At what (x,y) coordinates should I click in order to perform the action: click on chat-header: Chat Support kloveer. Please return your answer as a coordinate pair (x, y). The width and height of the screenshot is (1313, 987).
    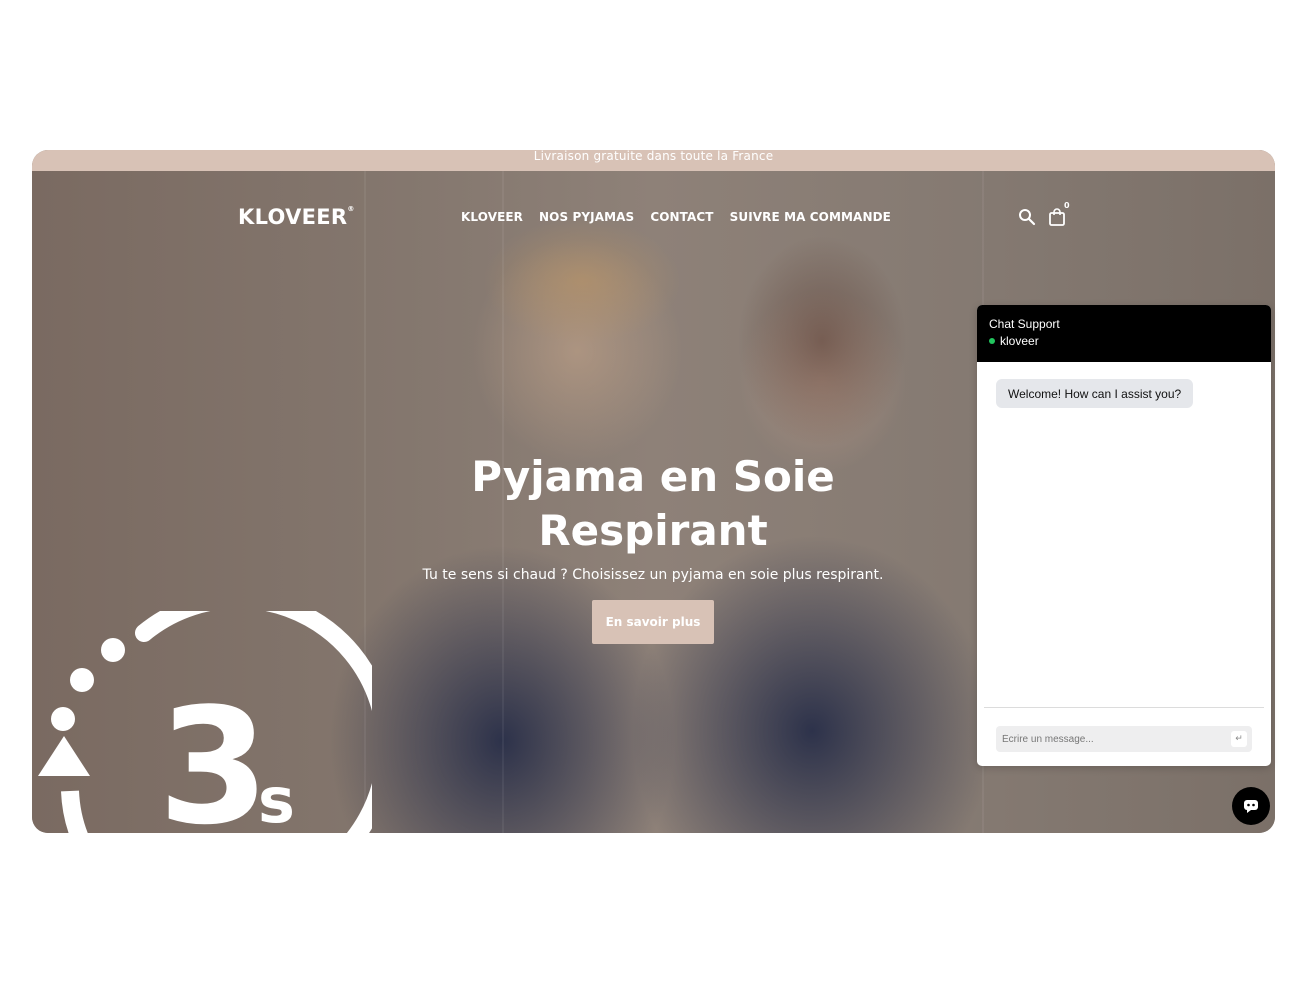
    Looking at the image, I should click on (1124, 333).